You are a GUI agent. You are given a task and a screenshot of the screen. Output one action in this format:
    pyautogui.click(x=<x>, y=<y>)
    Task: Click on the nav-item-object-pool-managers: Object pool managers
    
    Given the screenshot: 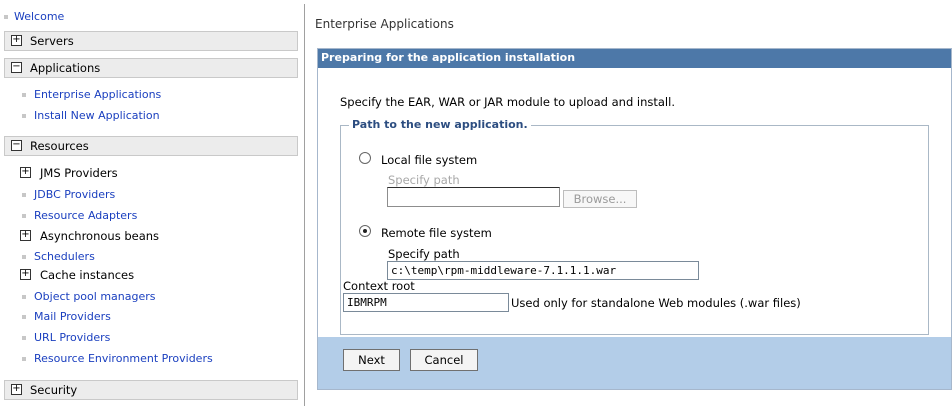 What is the action you would take?
    pyautogui.click(x=89, y=296)
    